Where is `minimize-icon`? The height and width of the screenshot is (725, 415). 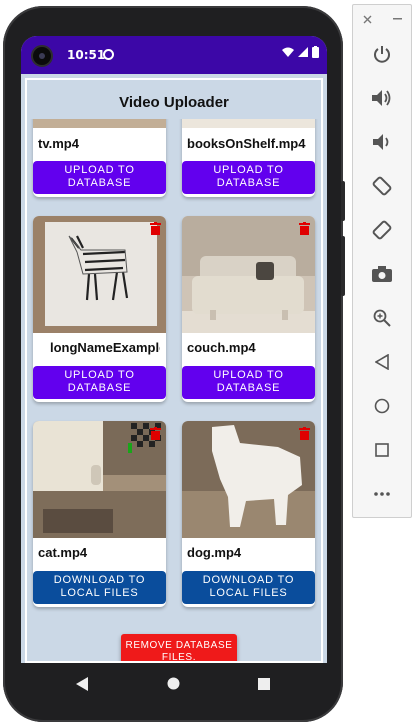
minimize-icon is located at coordinates (397, 19).